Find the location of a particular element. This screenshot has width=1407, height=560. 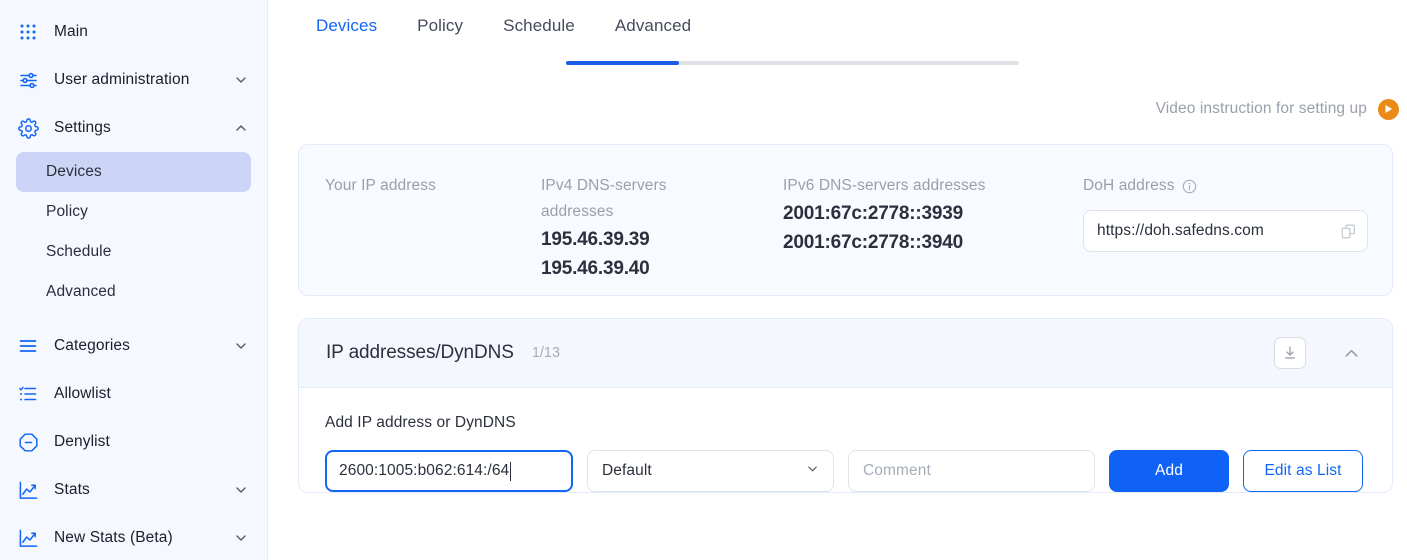

sidebar-item-denylist: Denylist is located at coordinates (133, 442).